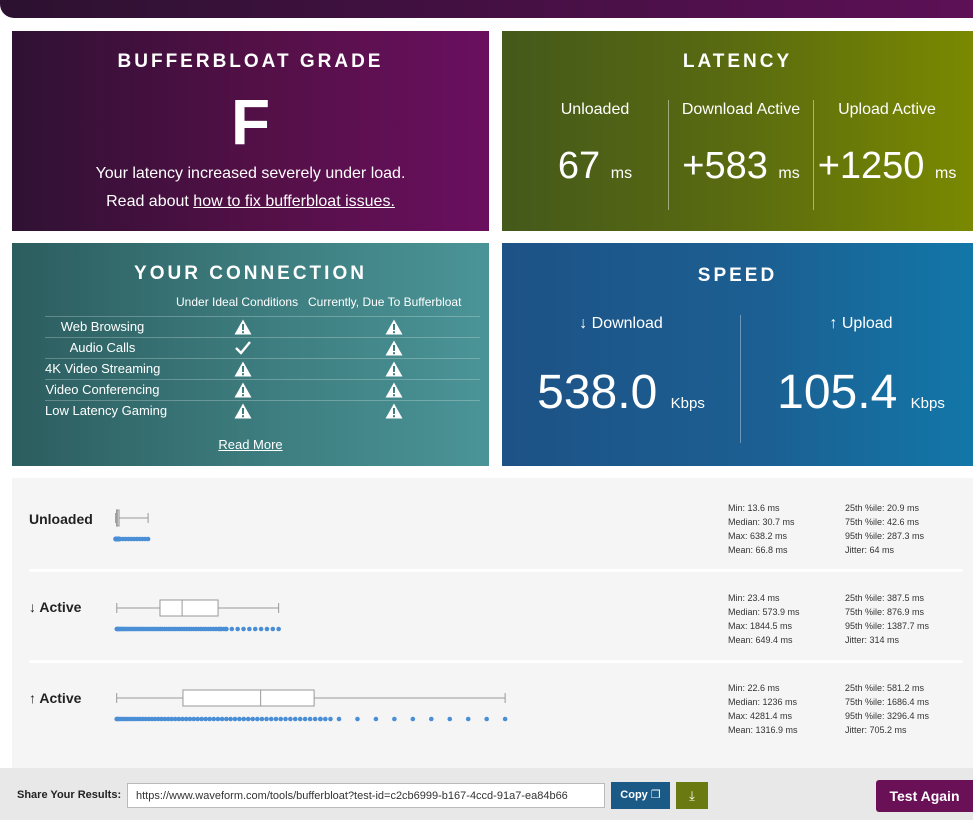  Describe the element at coordinates (924, 796) in the screenshot. I see `test-again-button: Test Again` at that location.